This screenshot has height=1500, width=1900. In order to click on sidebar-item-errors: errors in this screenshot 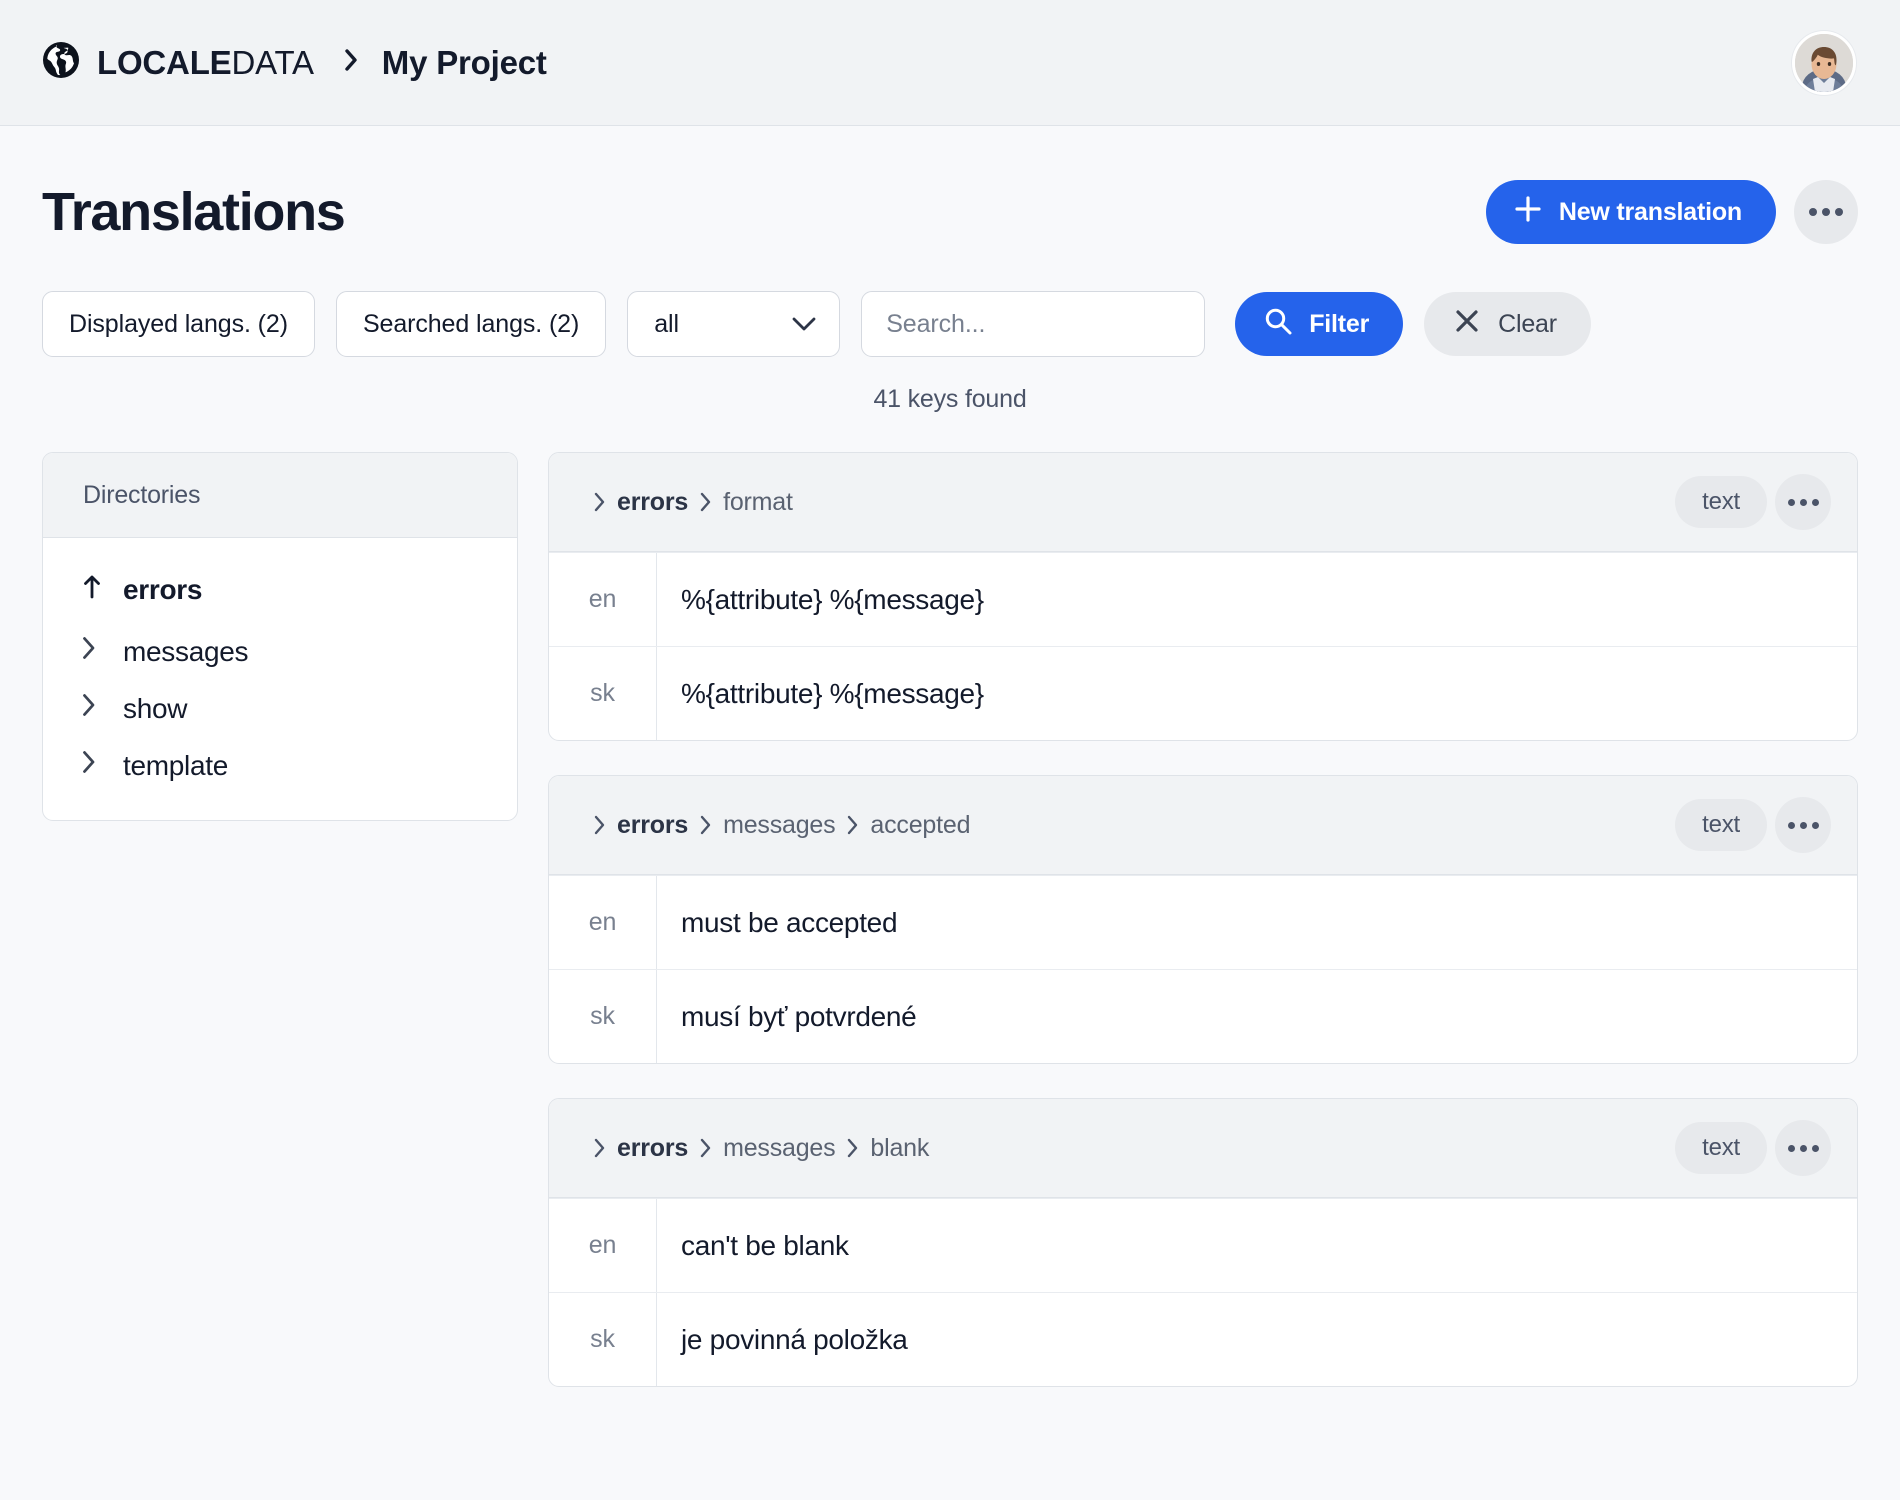, I will do `click(280, 591)`.